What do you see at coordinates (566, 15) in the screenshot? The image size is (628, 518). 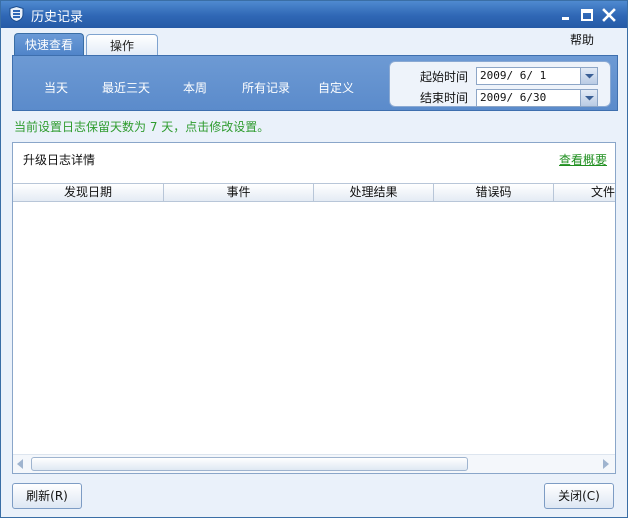 I see `minimize-icon` at bounding box center [566, 15].